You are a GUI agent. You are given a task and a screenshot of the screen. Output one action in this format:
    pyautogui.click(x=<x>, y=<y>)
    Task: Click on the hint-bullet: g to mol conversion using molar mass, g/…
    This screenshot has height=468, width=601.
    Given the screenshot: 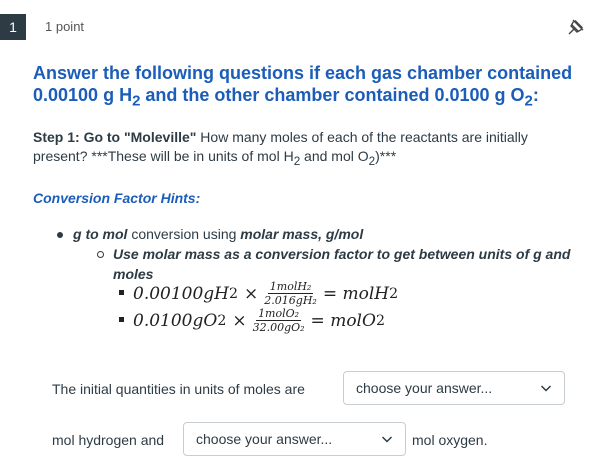 What is the action you would take?
    pyautogui.click(x=315, y=234)
    